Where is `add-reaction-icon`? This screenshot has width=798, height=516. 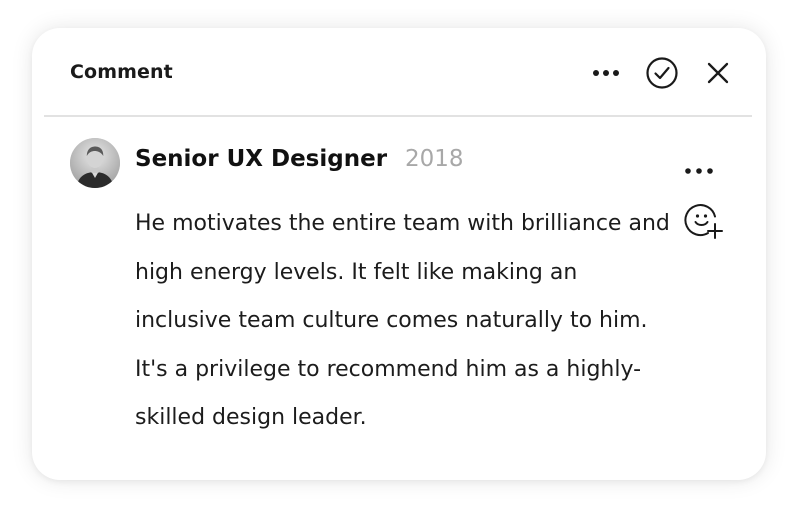 add-reaction-icon is located at coordinates (703, 221).